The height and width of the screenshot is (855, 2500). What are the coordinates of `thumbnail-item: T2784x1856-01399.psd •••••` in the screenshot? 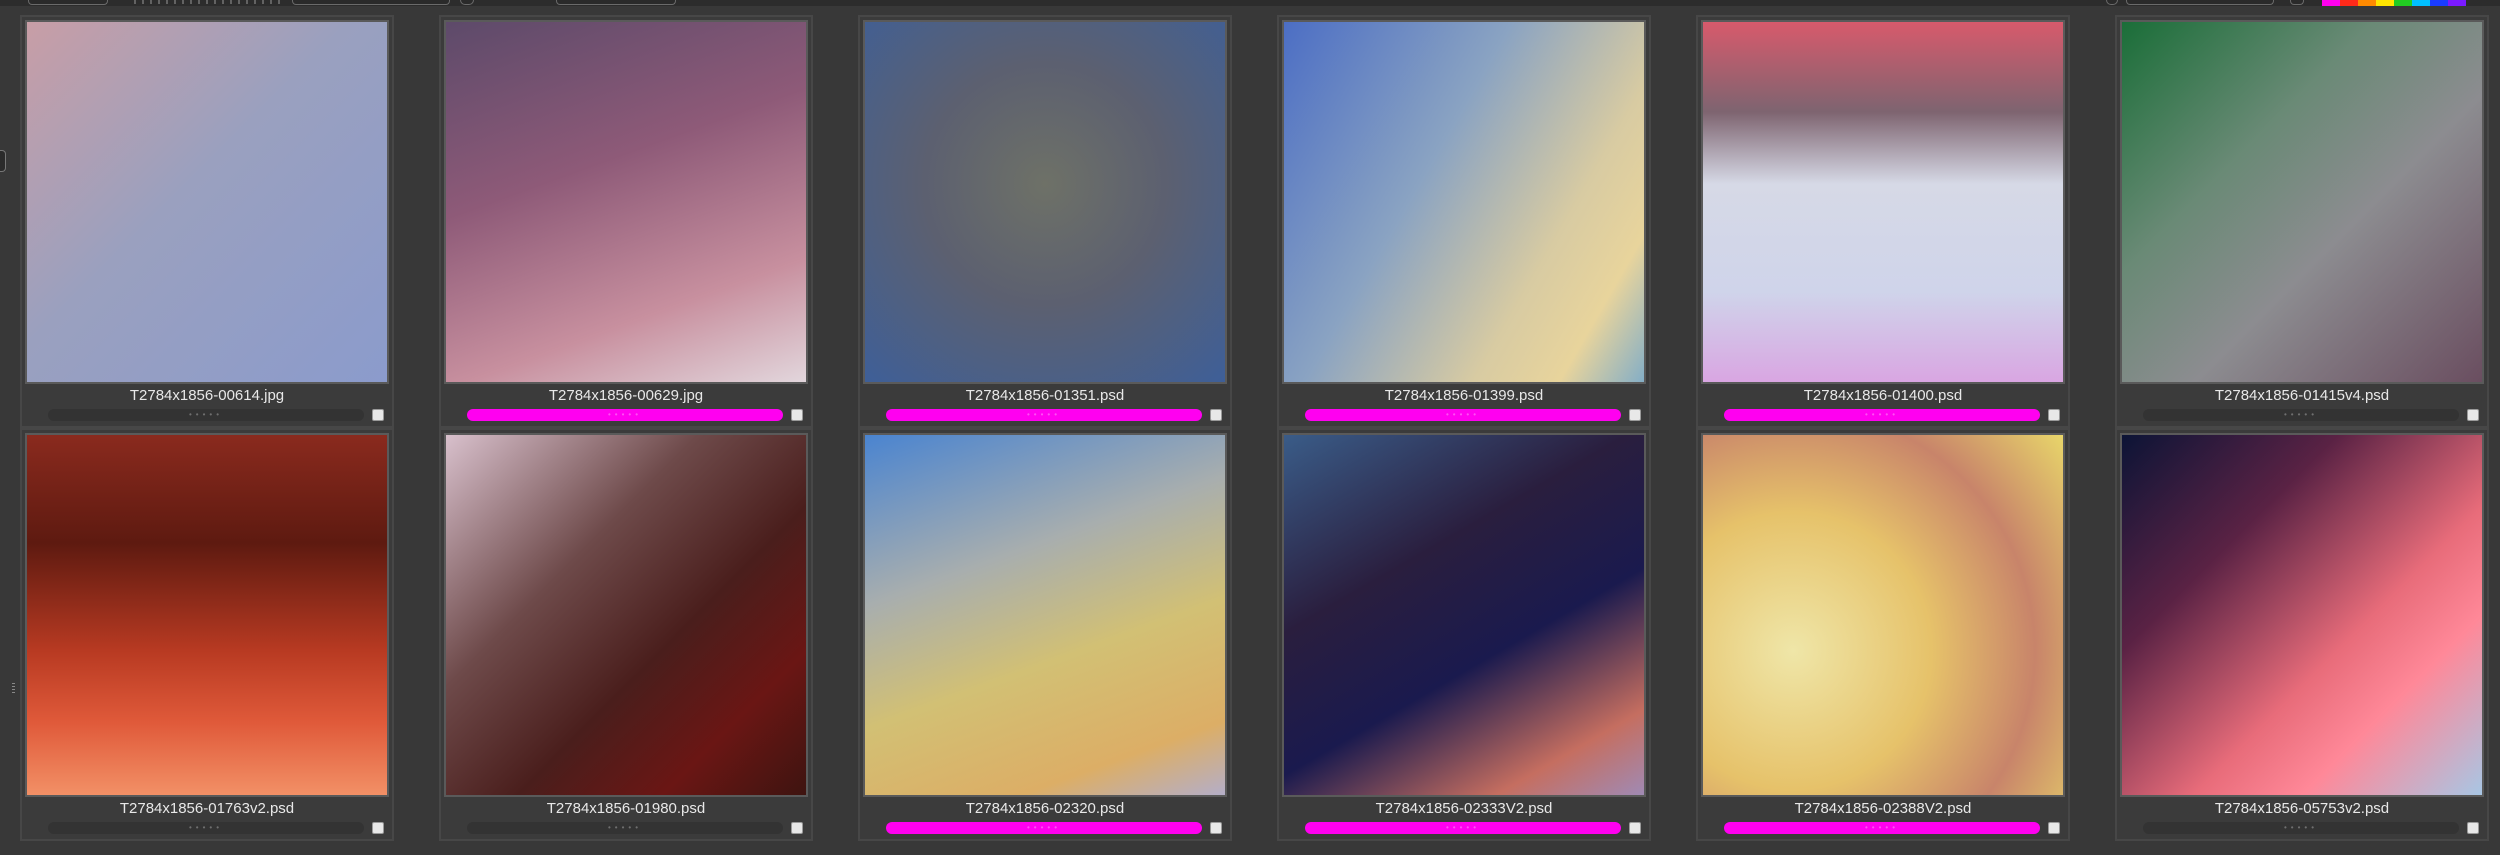 It's located at (1464, 221).